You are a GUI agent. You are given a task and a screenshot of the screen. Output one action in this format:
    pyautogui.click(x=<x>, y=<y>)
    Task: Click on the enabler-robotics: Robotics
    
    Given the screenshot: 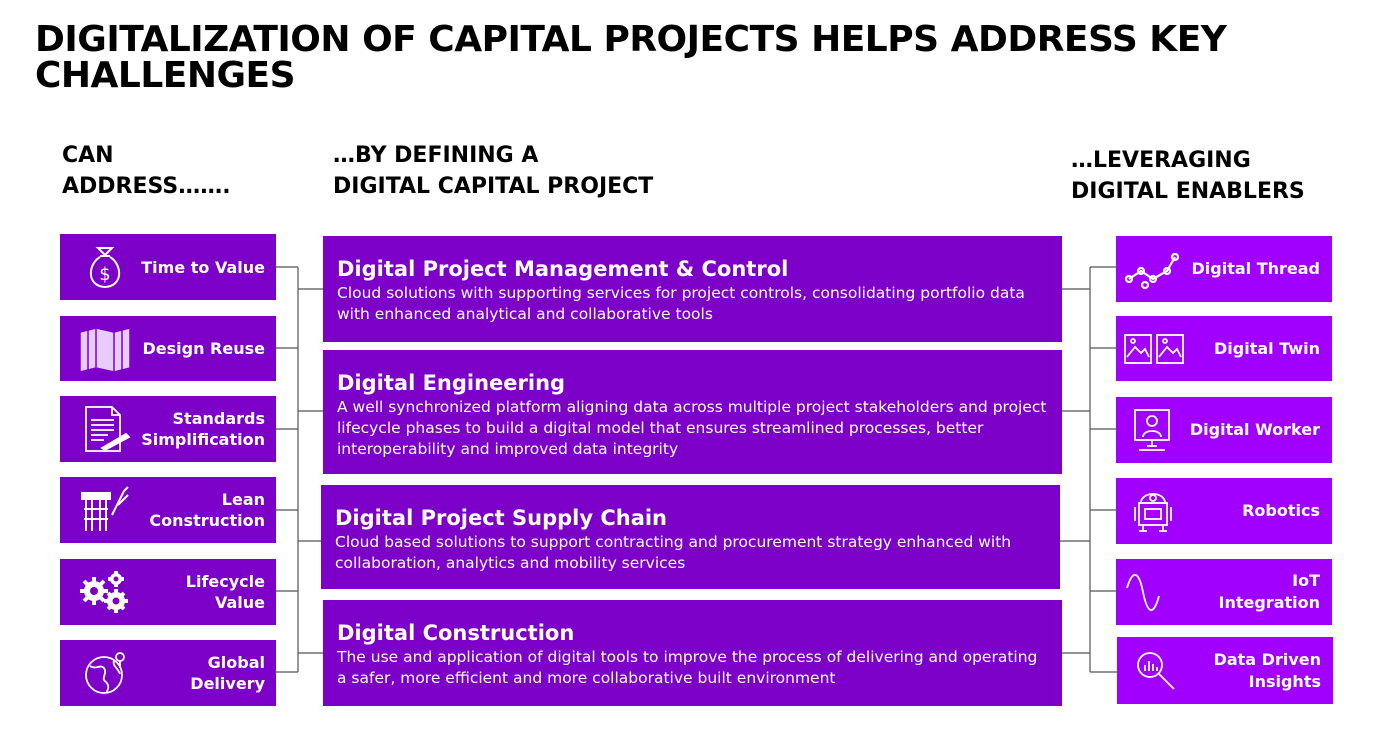 What is the action you would take?
    pyautogui.click(x=1224, y=511)
    